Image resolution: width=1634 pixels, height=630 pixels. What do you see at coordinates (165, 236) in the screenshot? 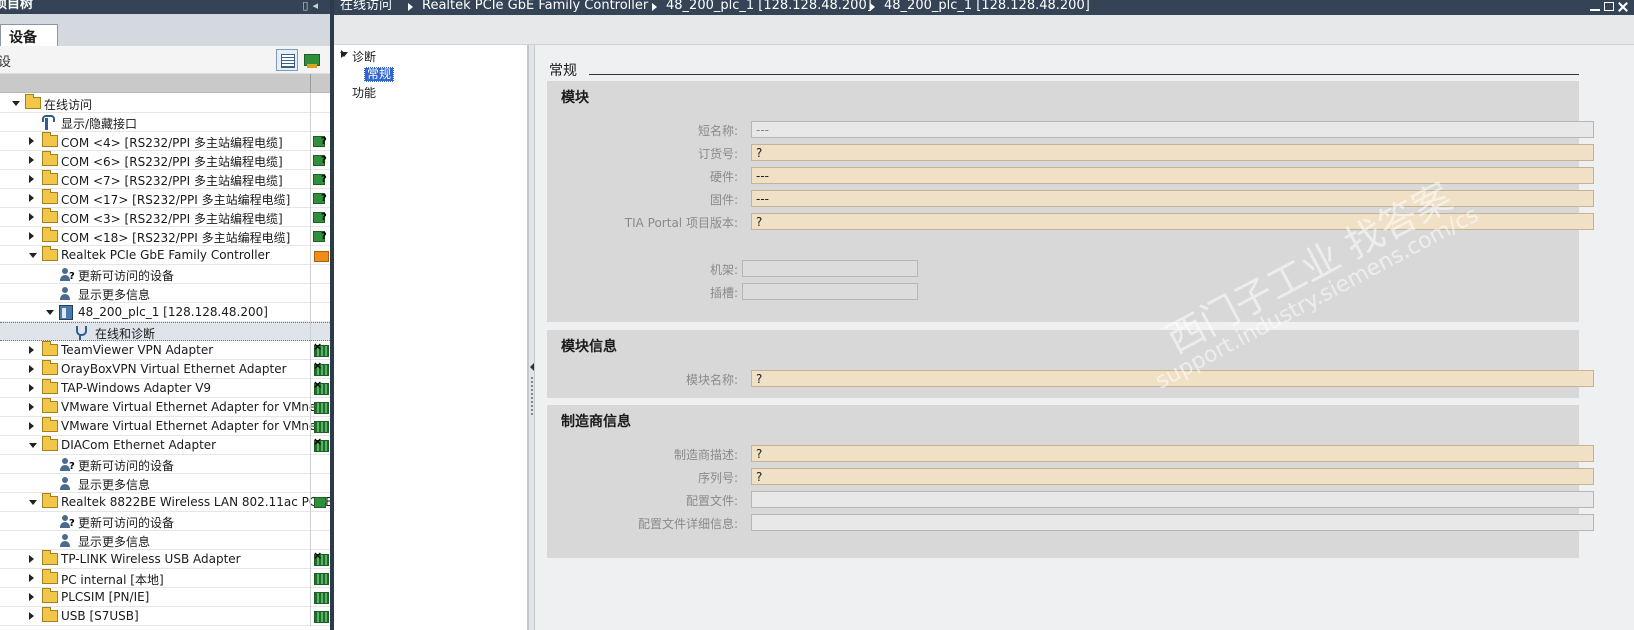
I see `tree-item: COM <18> [RS232/PPI 多主站编程电缆]?` at bounding box center [165, 236].